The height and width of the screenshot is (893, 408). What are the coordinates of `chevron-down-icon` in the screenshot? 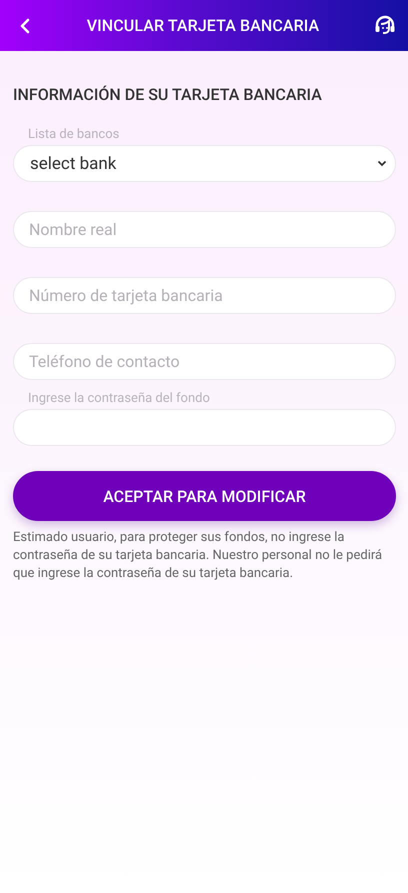 It's located at (382, 163).